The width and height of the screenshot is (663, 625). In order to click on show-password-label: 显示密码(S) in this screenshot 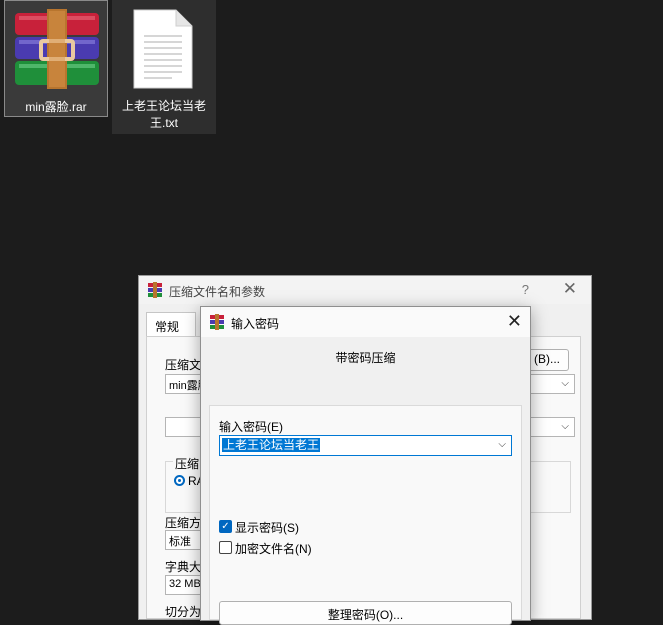, I will do `click(267, 528)`.